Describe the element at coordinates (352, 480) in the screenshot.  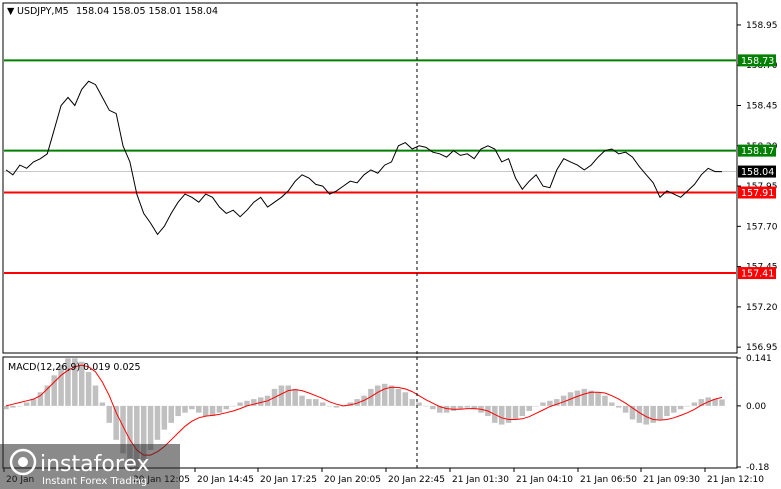
I see `x-tick-label: 20 Jan 20:05` at that location.